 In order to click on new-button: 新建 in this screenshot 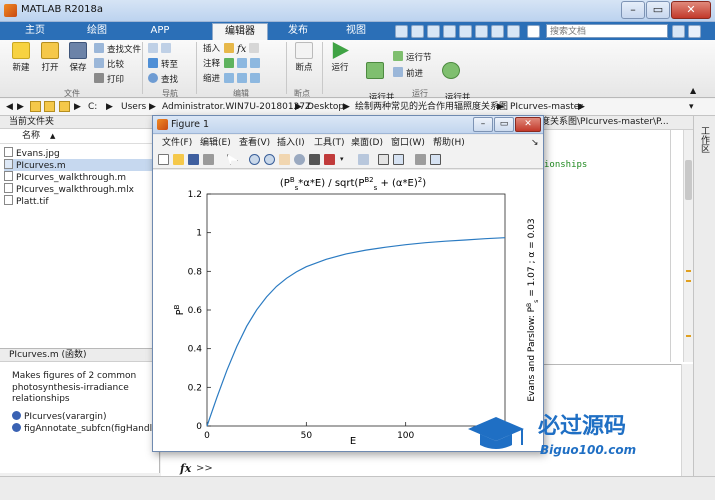, I will do `click(21, 57)`.